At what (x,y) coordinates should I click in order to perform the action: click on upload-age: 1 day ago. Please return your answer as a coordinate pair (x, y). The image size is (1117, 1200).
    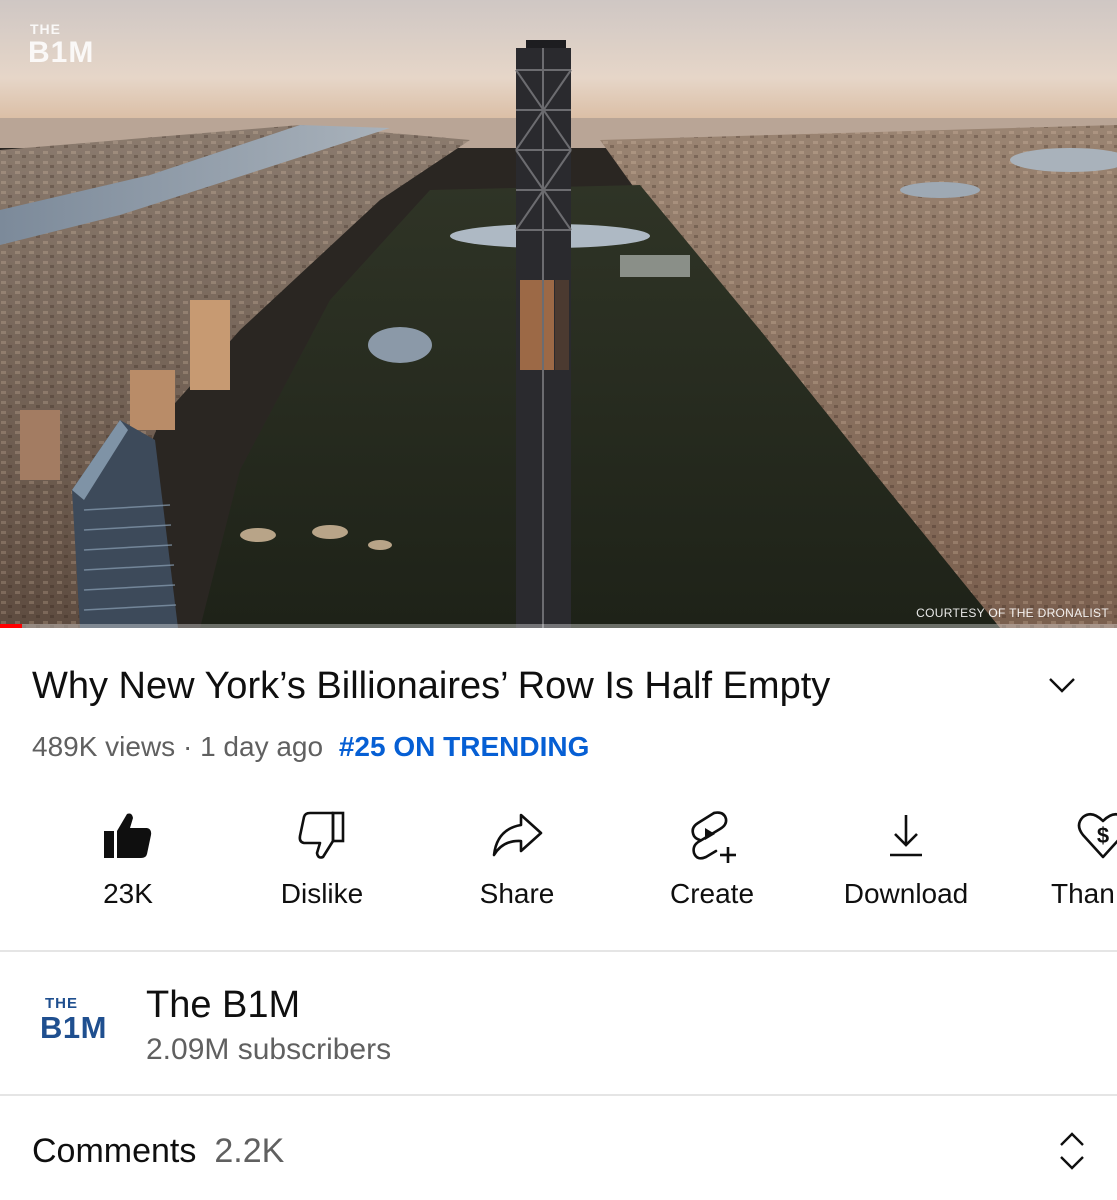
    Looking at the image, I should click on (262, 746).